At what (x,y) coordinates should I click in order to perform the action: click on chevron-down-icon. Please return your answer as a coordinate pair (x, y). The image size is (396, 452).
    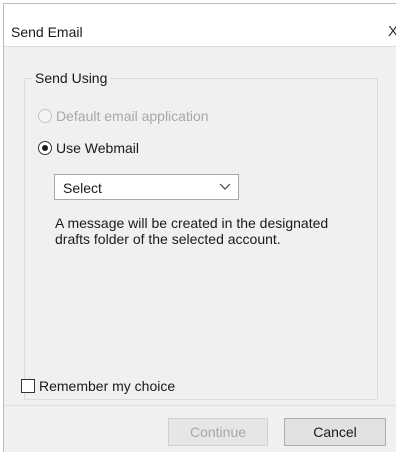
    Looking at the image, I should click on (225, 186).